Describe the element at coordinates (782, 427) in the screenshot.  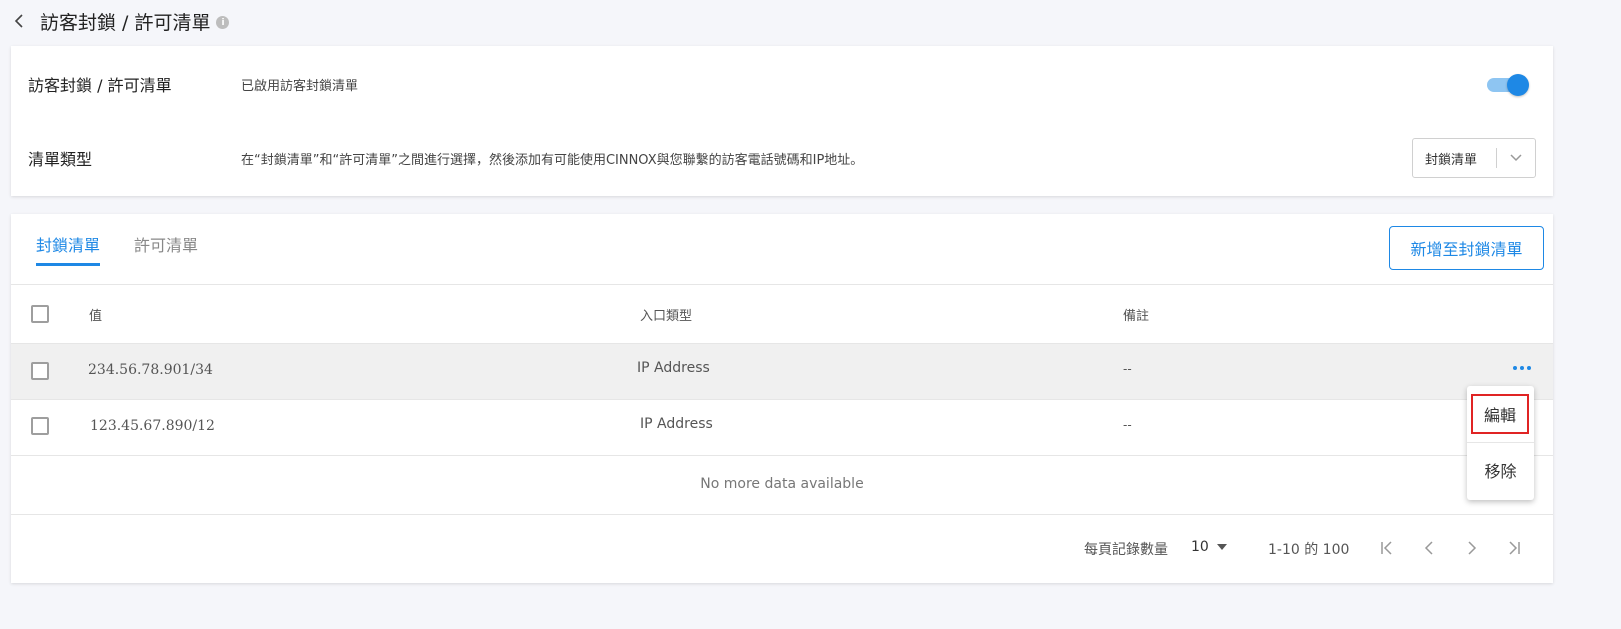
I see `table-row: 123.45.67.890/12 IP Address --` at that location.